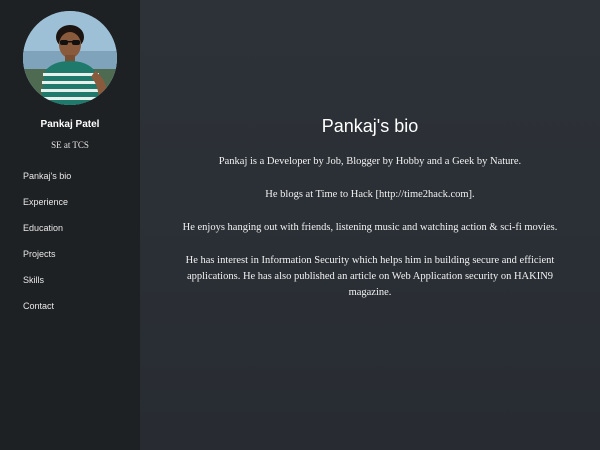 Image resolution: width=600 pixels, height=450 pixels. I want to click on nav-item-experience: Experience, so click(47, 209).